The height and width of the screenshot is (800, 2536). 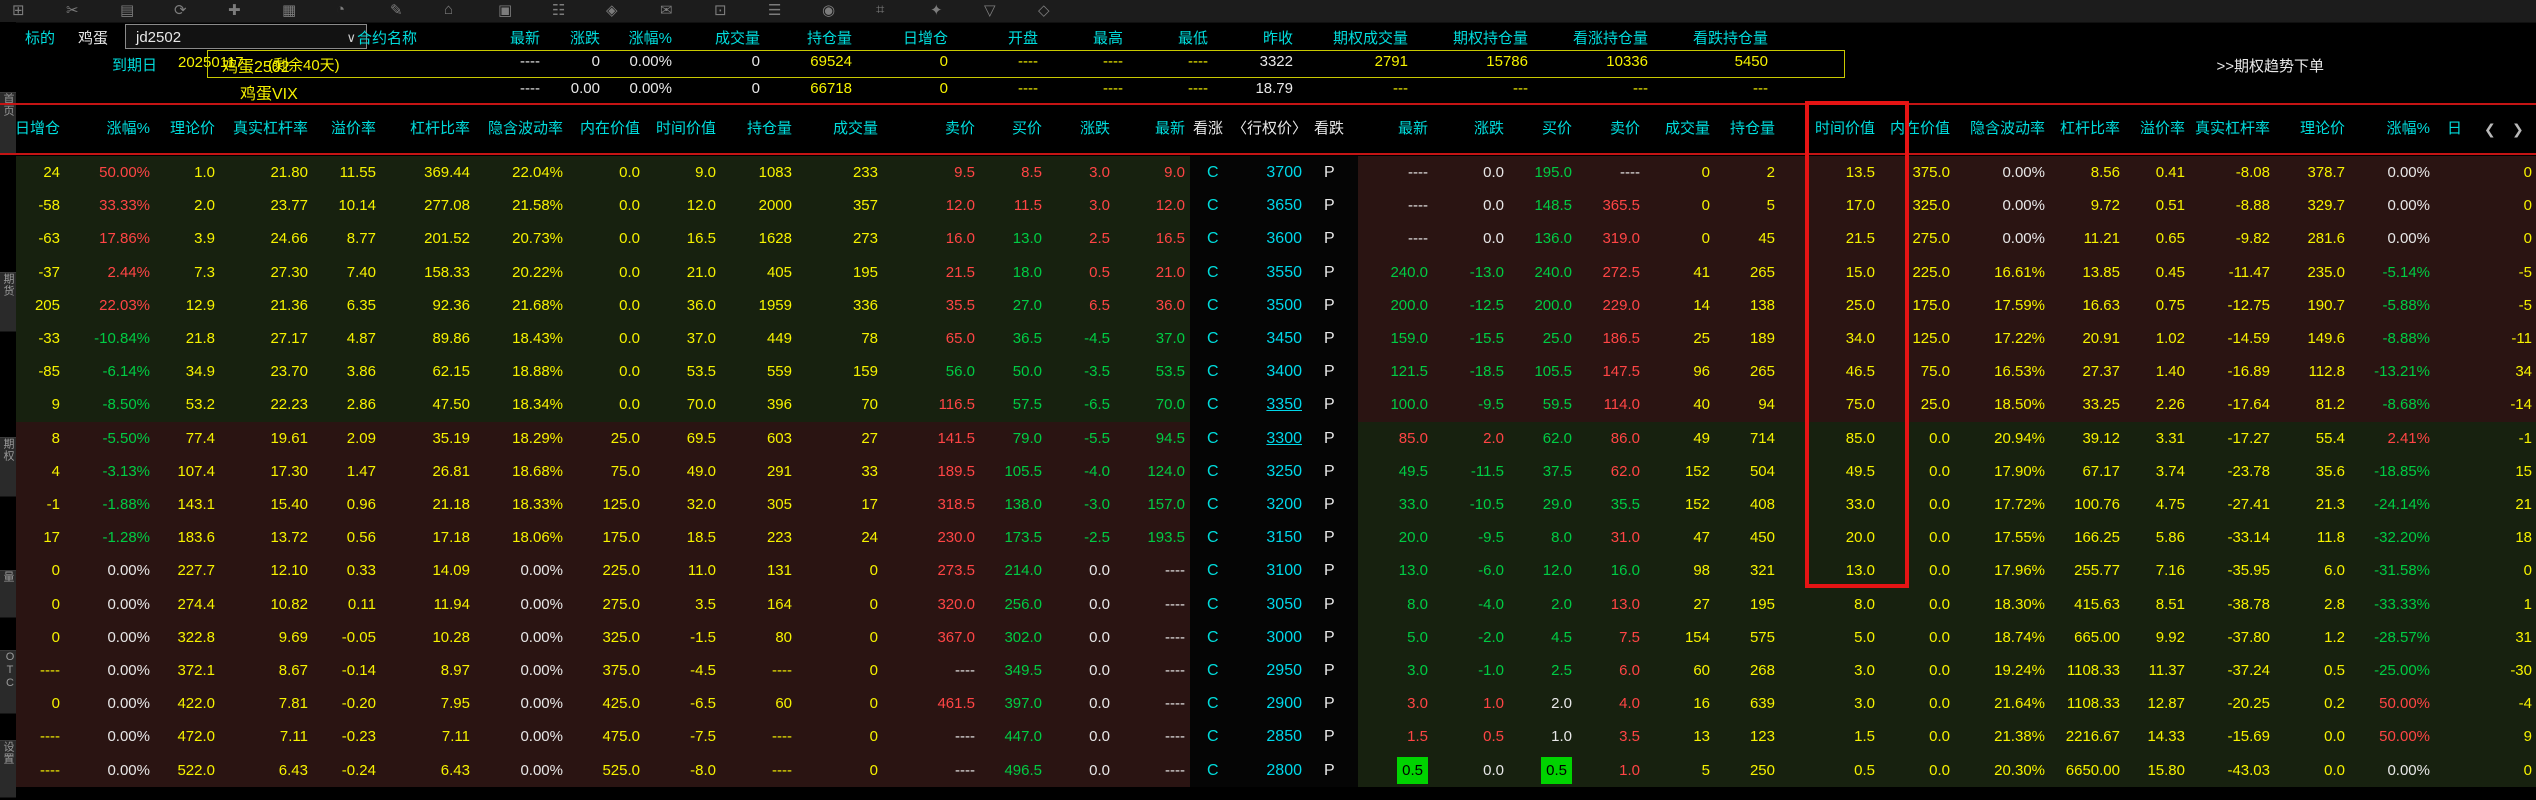 I want to click on toolbar-icon: ◈, so click(x=612, y=10).